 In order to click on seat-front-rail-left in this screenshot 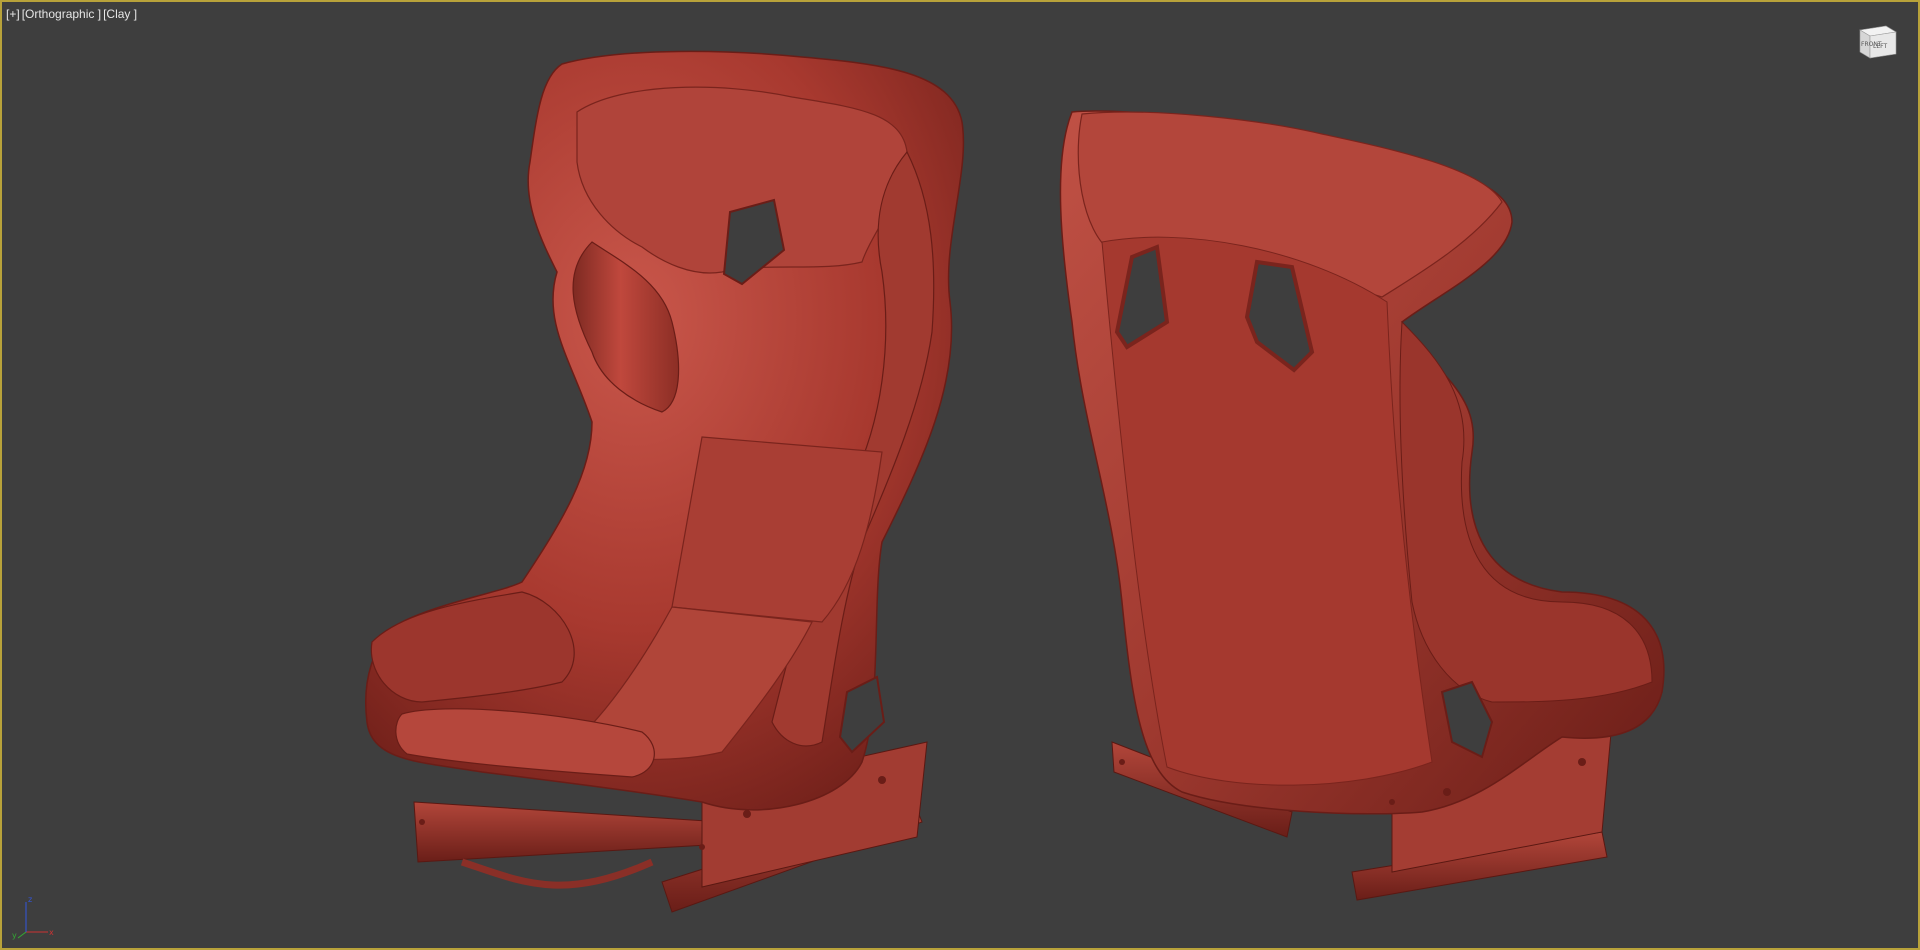, I will do `click(569, 832)`.